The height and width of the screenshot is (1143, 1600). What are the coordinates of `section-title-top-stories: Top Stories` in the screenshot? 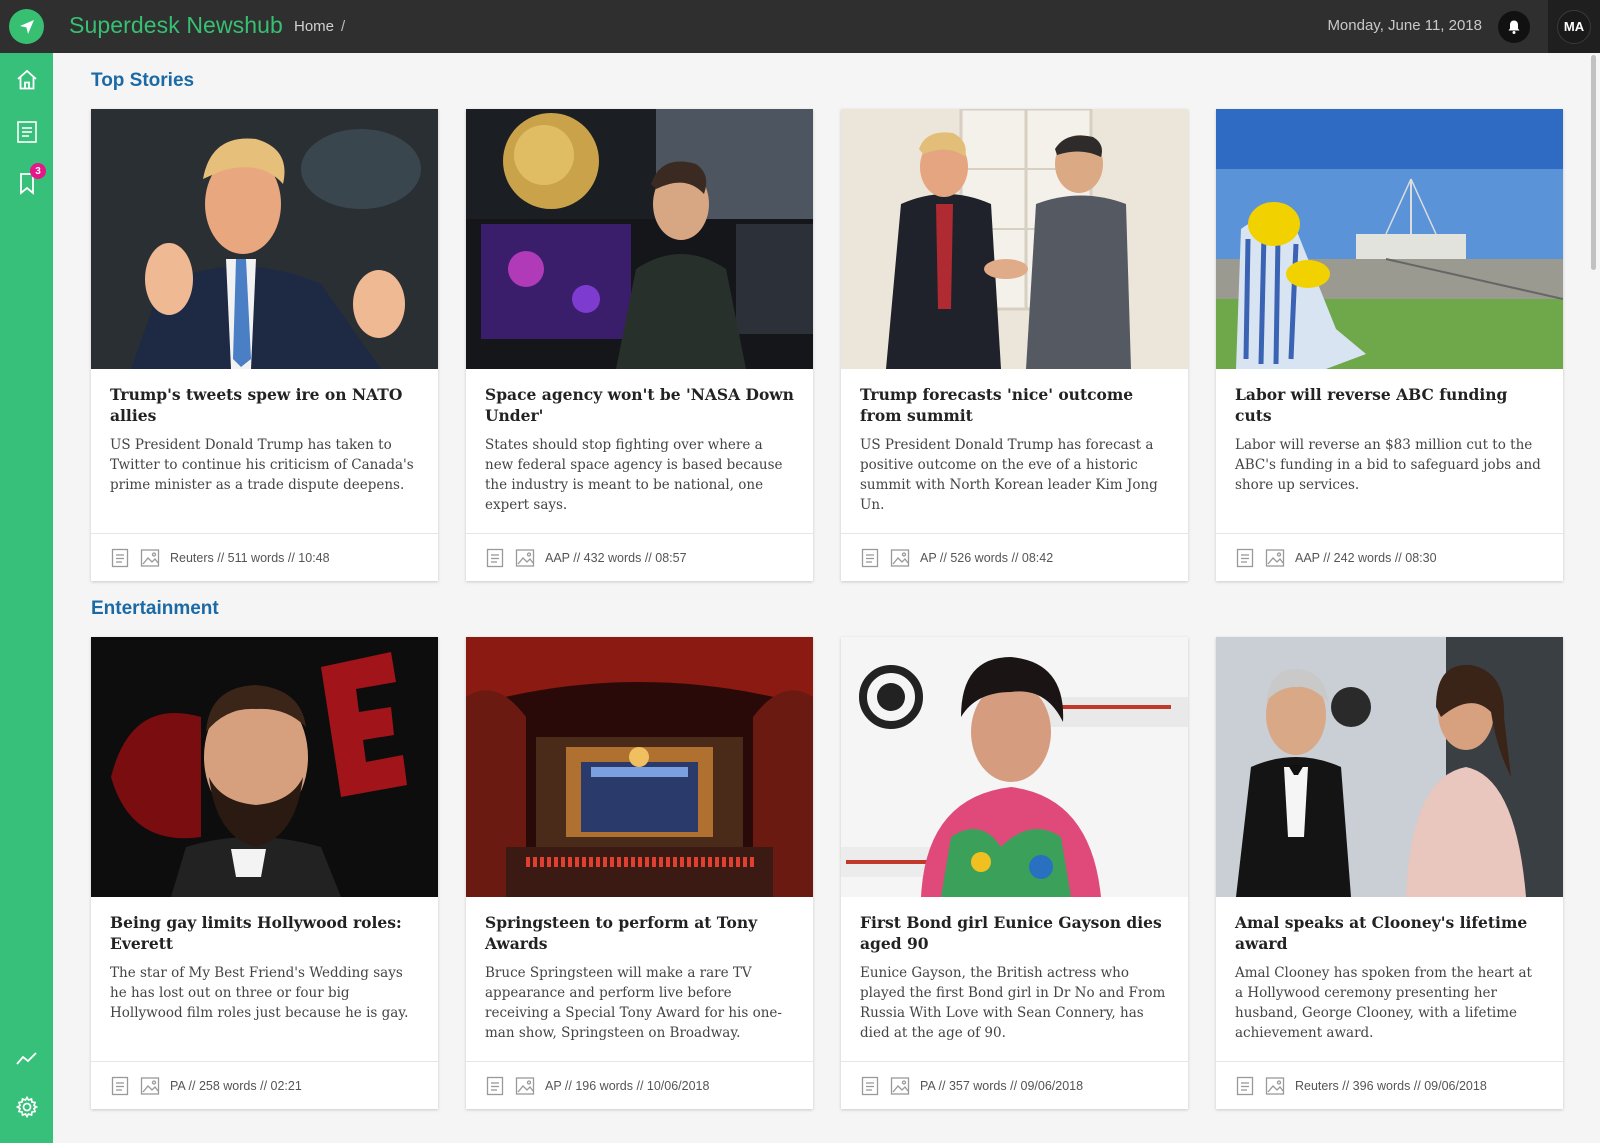 It's located at (142, 81).